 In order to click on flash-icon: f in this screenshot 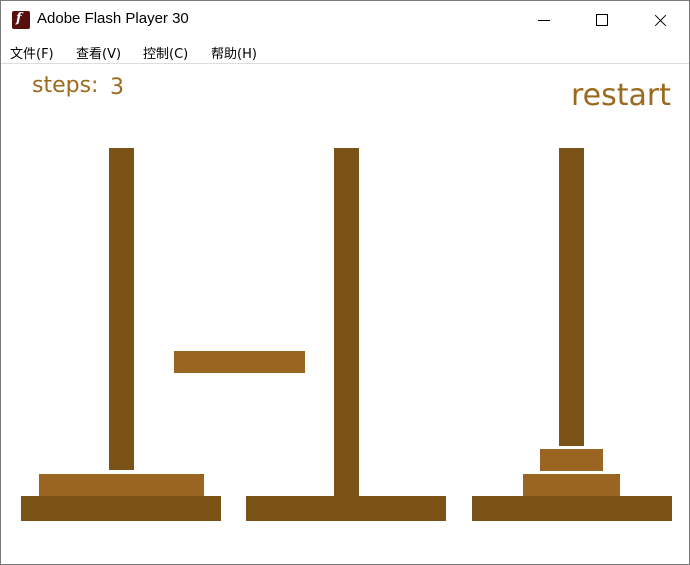, I will do `click(21, 20)`.